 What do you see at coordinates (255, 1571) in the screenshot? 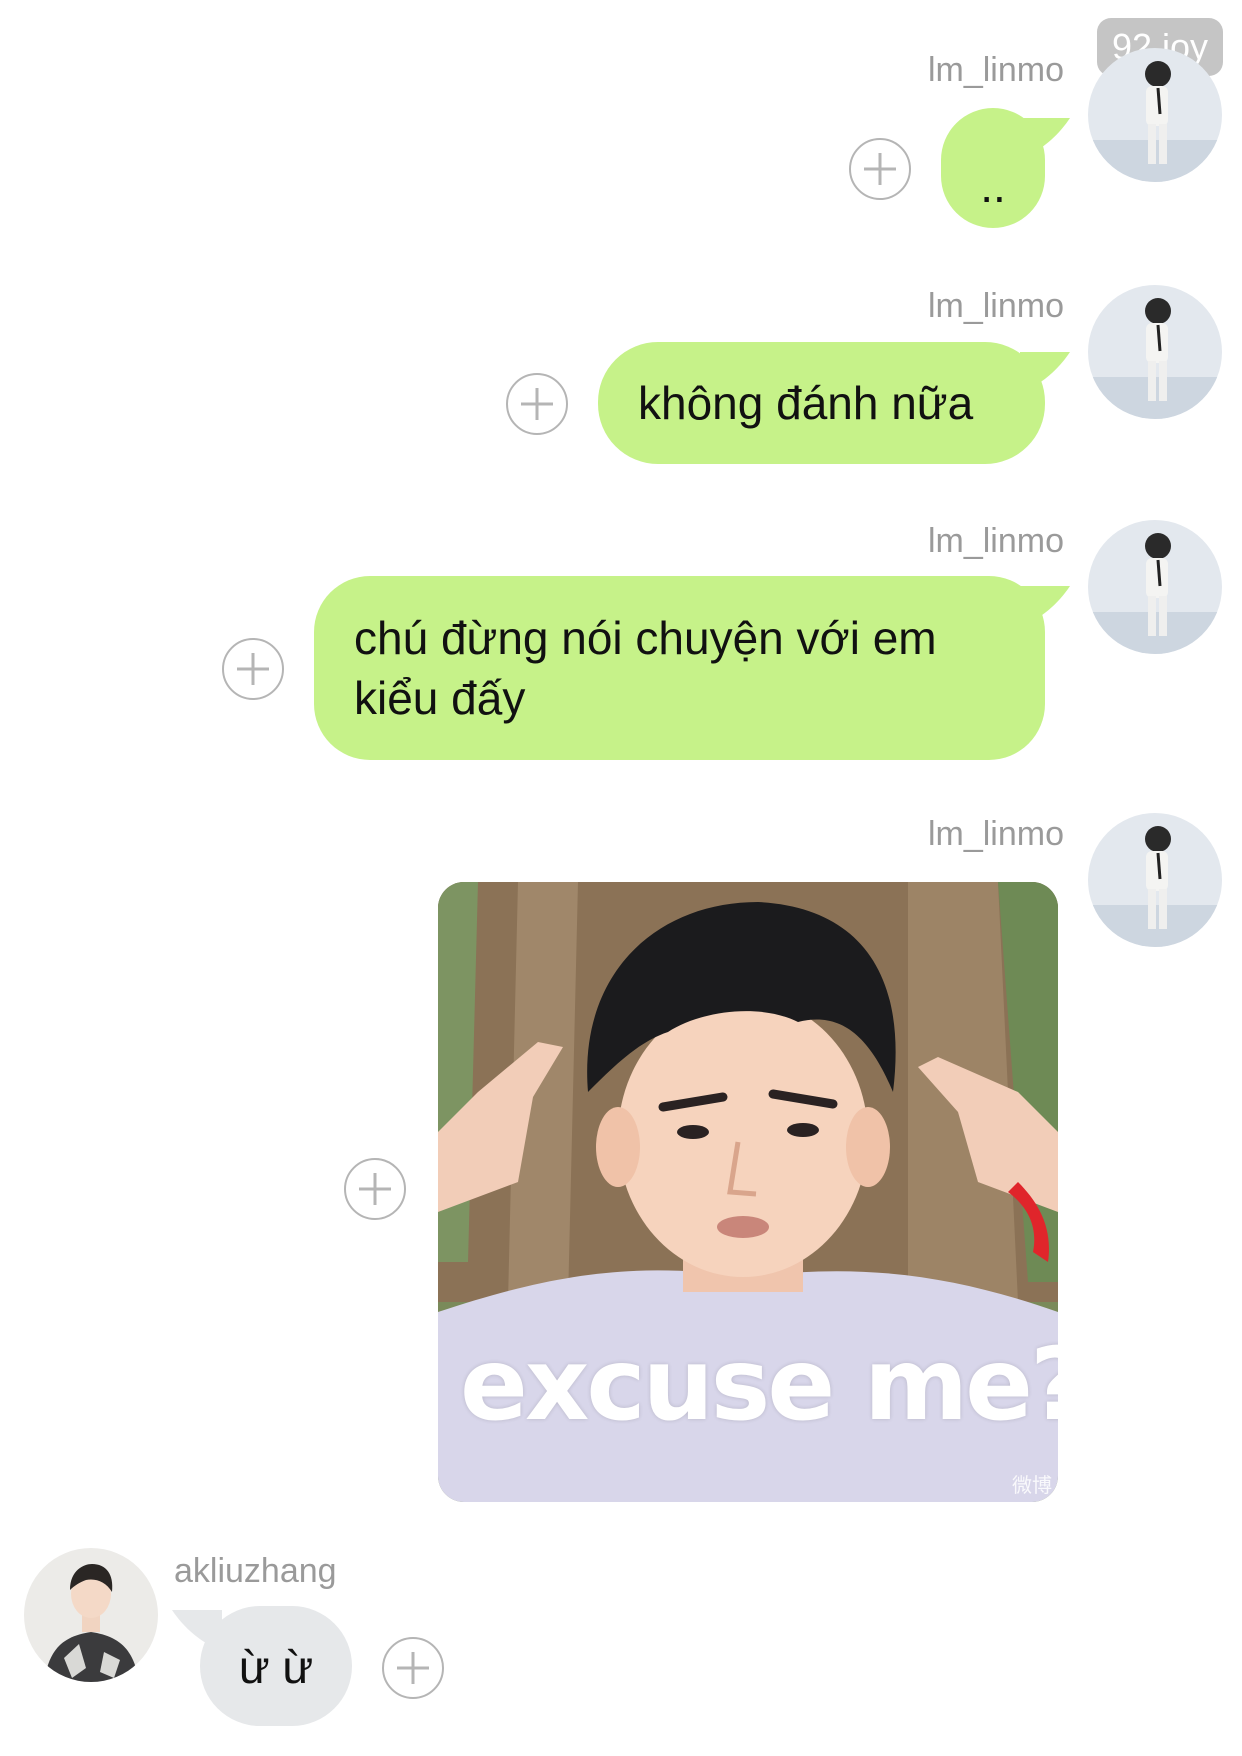
I see `sender-name: akliuzhang` at bounding box center [255, 1571].